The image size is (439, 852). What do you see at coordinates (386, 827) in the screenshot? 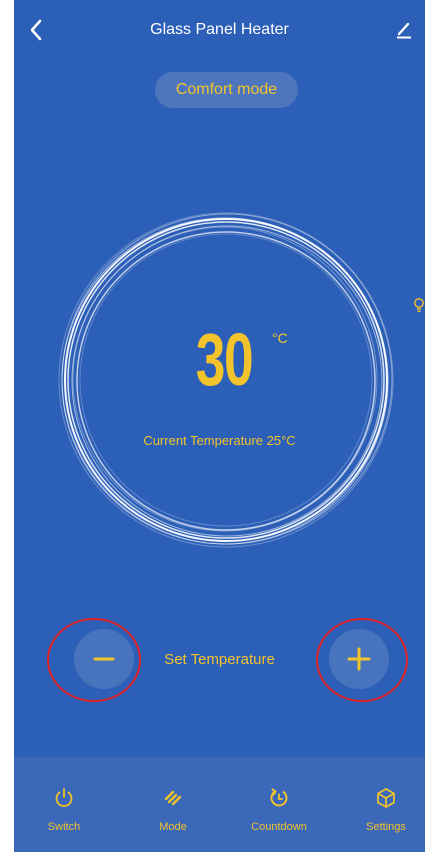
I see `tab-settings-label: Settings` at bounding box center [386, 827].